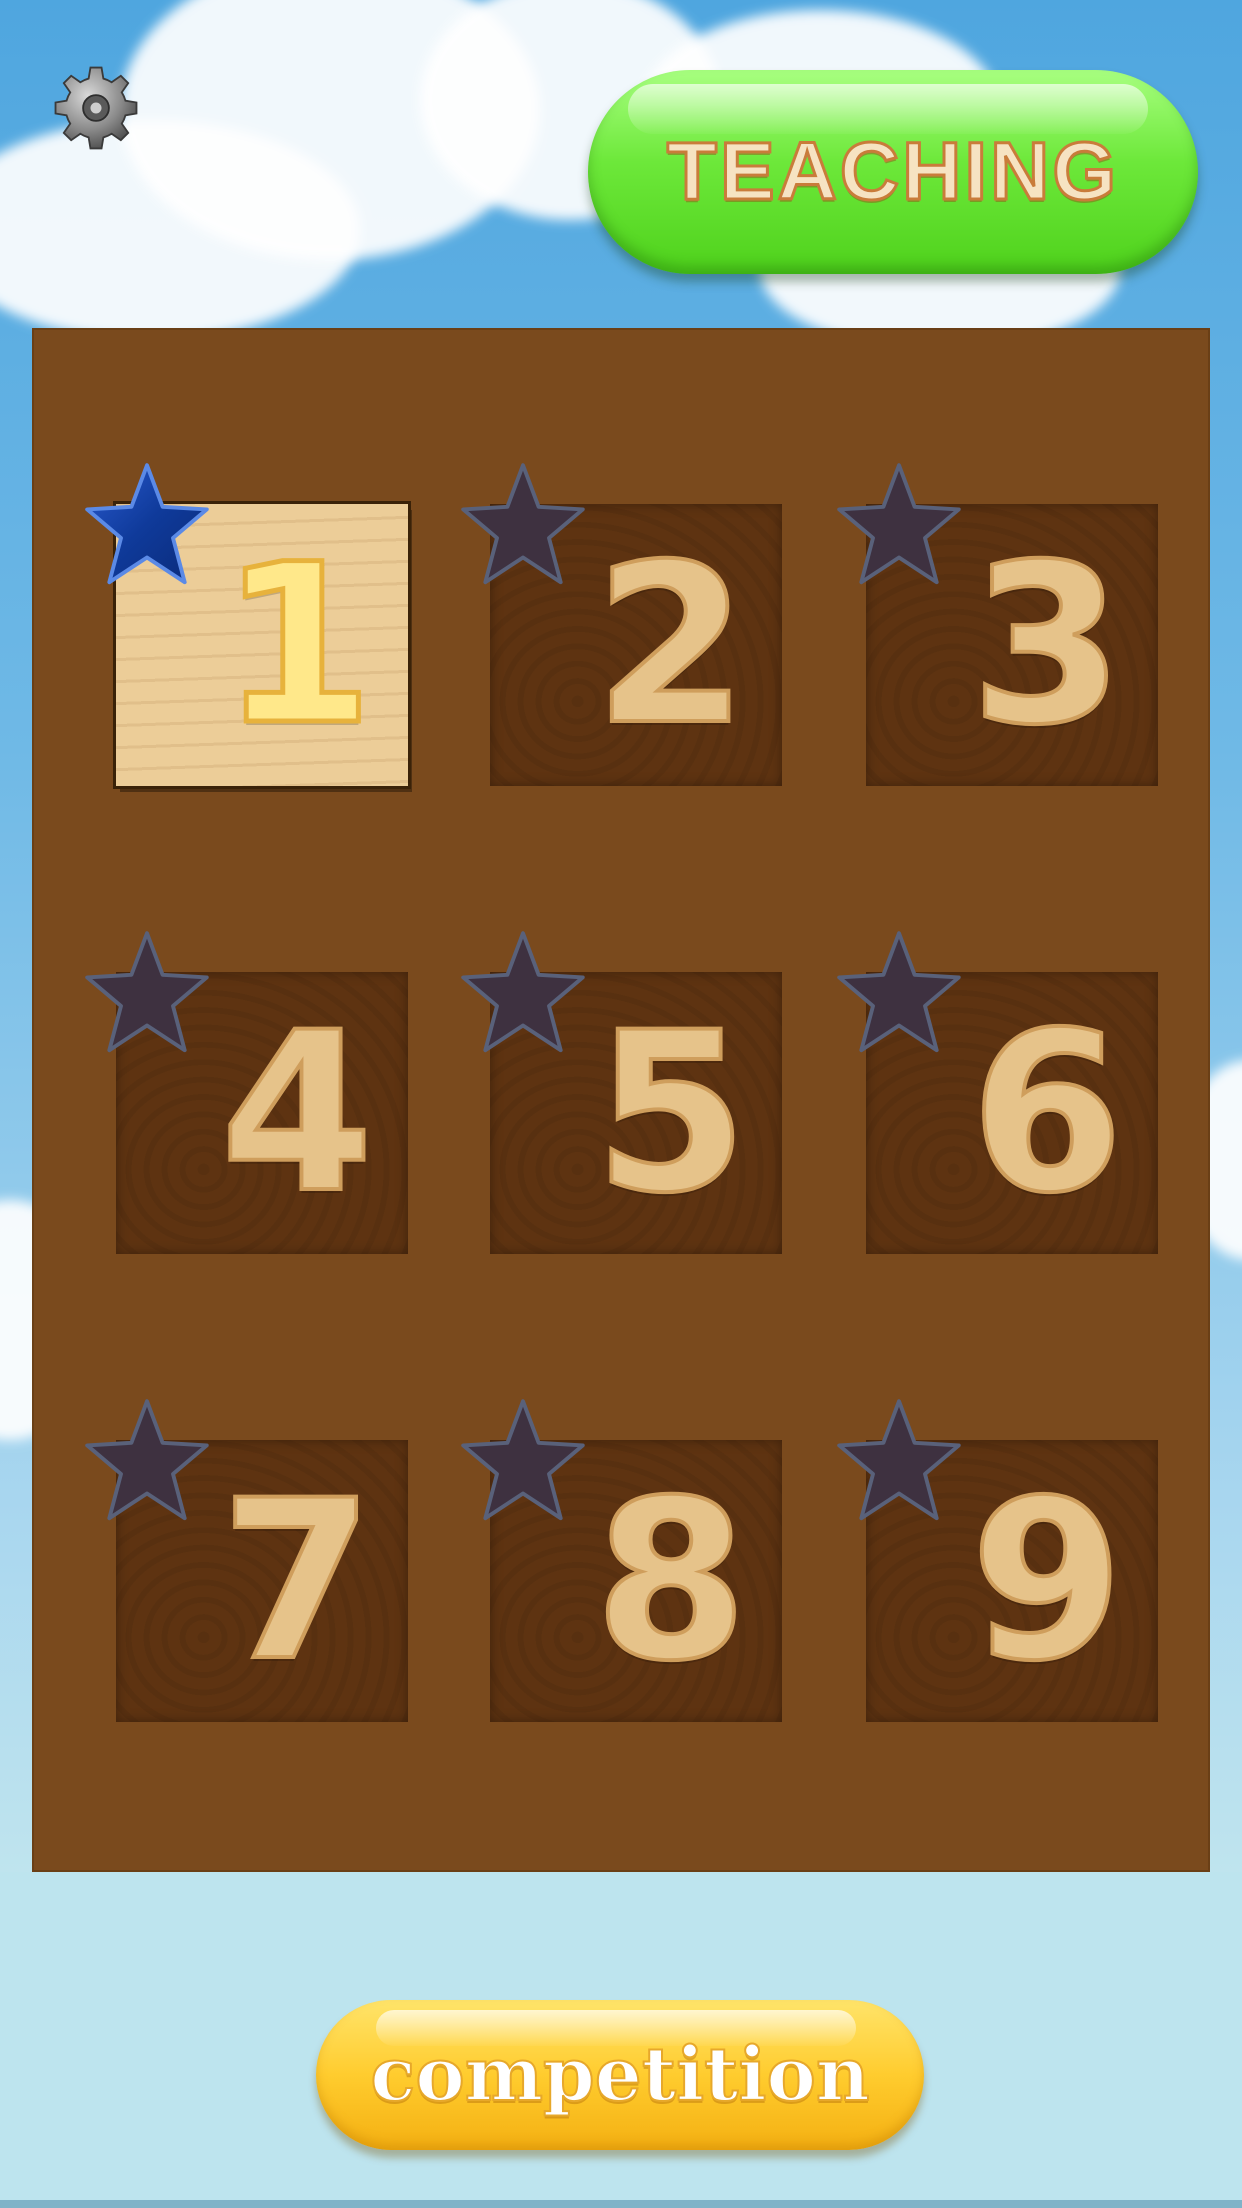 The image size is (1242, 2208). What do you see at coordinates (670, 1581) in the screenshot?
I see `tile-number: 8` at bounding box center [670, 1581].